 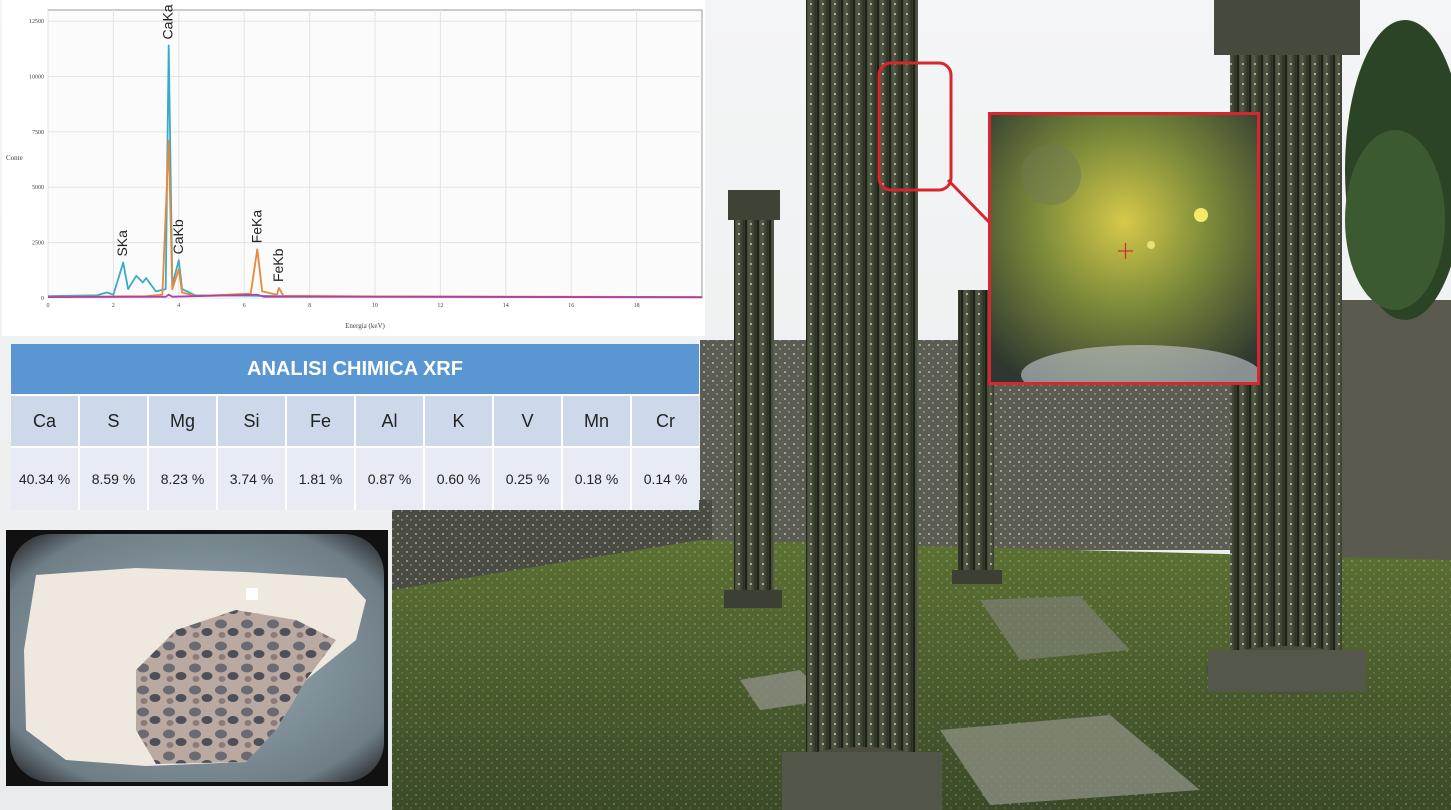 I want to click on x-tick-label: 0, so click(x=48, y=306).